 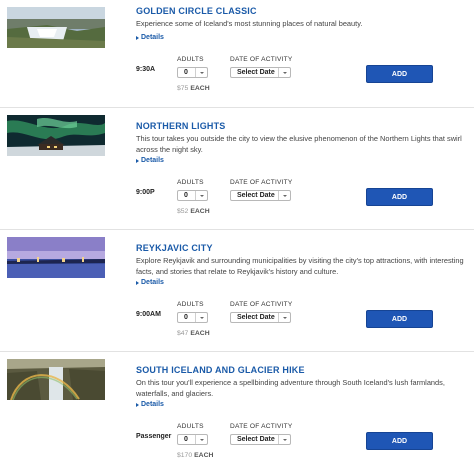 I want to click on price-value: $75, so click(x=183, y=88).